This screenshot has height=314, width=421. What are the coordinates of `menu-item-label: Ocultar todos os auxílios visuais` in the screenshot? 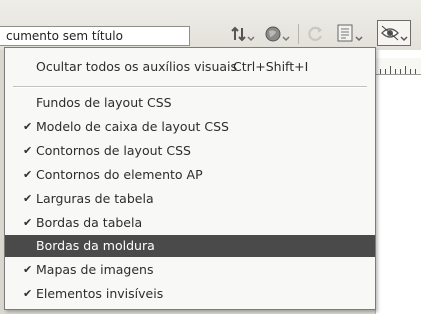 It's located at (137, 66).